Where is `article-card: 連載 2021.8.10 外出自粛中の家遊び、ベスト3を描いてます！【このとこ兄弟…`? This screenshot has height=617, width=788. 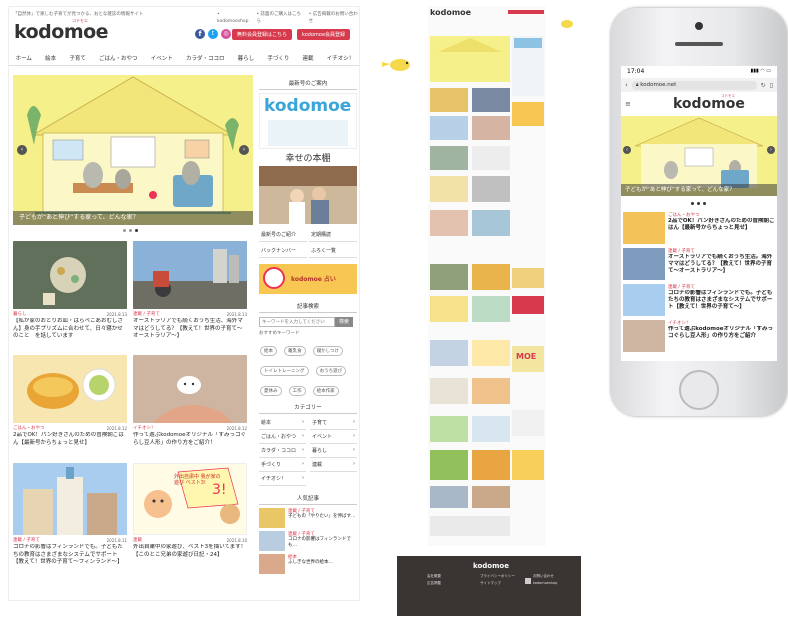
article-card: 連載 2021.8.10 外出自粛中の家遊び、ベスト3を描いてます！【このとこ兄弟… is located at coordinates (190, 552).